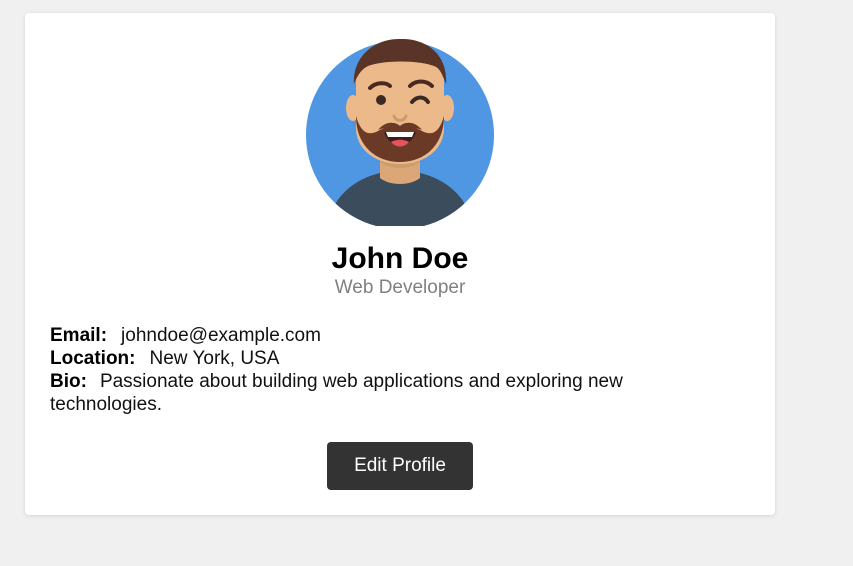  What do you see at coordinates (370, 358) in the screenshot?
I see `location-row: Location: New York, USA` at bounding box center [370, 358].